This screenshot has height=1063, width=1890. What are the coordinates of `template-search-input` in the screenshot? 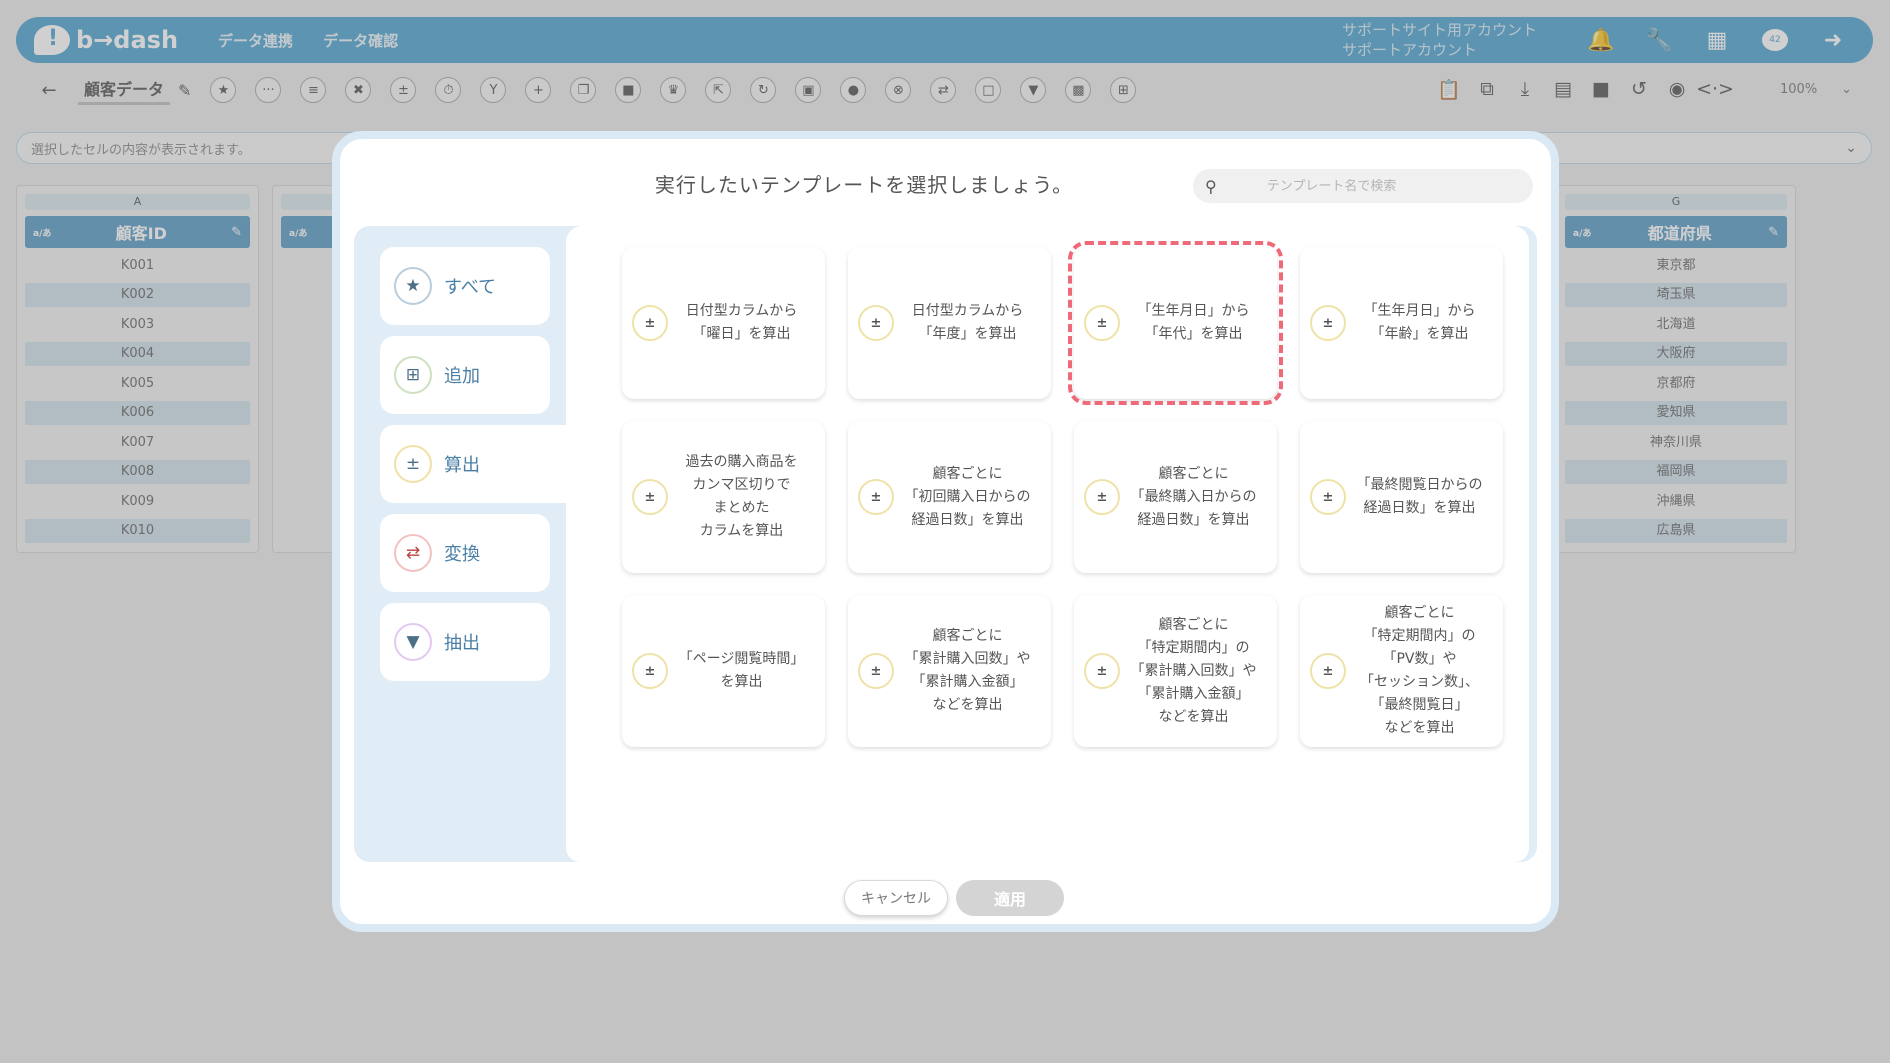 It's located at (1393, 186).